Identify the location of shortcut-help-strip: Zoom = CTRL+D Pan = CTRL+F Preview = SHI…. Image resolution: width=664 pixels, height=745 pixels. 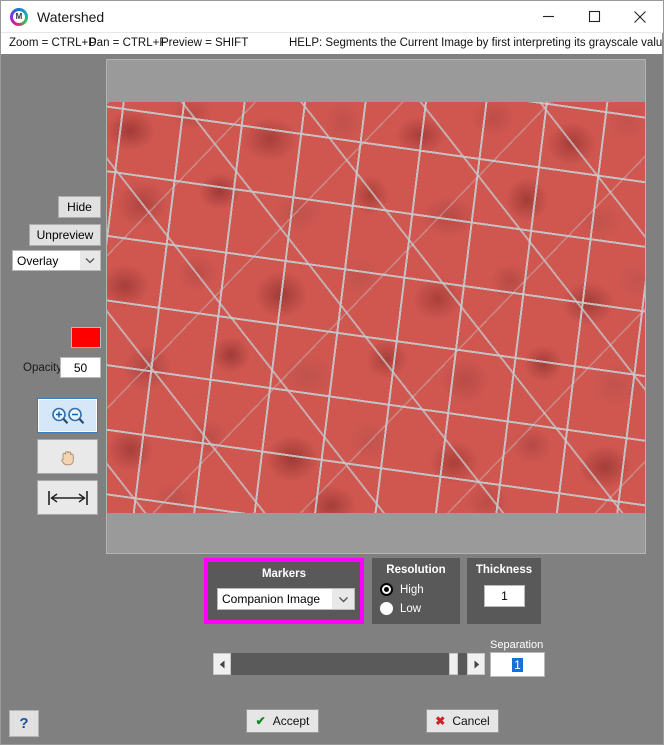
(332, 43).